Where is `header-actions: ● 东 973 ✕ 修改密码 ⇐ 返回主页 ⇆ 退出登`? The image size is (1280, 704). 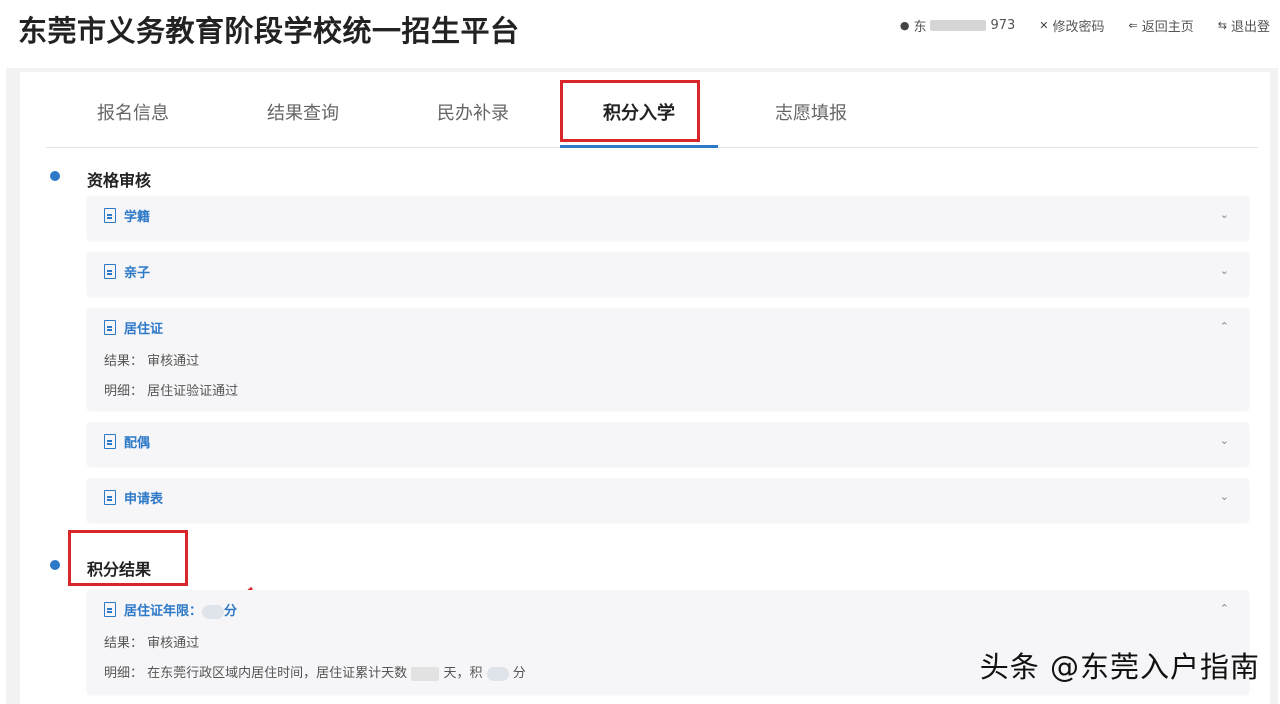 header-actions: ● 东 973 ✕ 修改密码 ⇐ 返回主页 ⇆ 退出登 is located at coordinates (1085, 25).